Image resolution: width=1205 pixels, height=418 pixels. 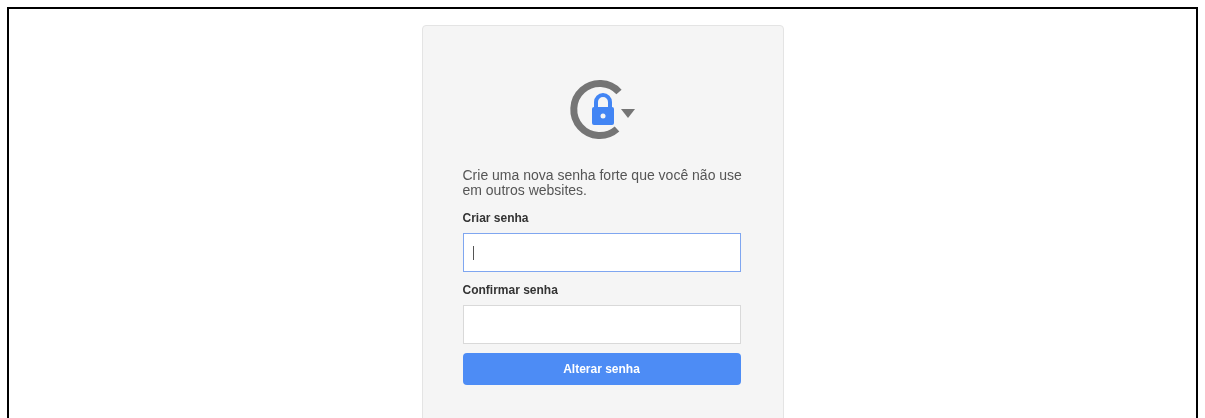 What do you see at coordinates (602, 183) in the screenshot?
I see `instruction-text: Crie uma nova senha forte que você não use em outros websites.` at bounding box center [602, 183].